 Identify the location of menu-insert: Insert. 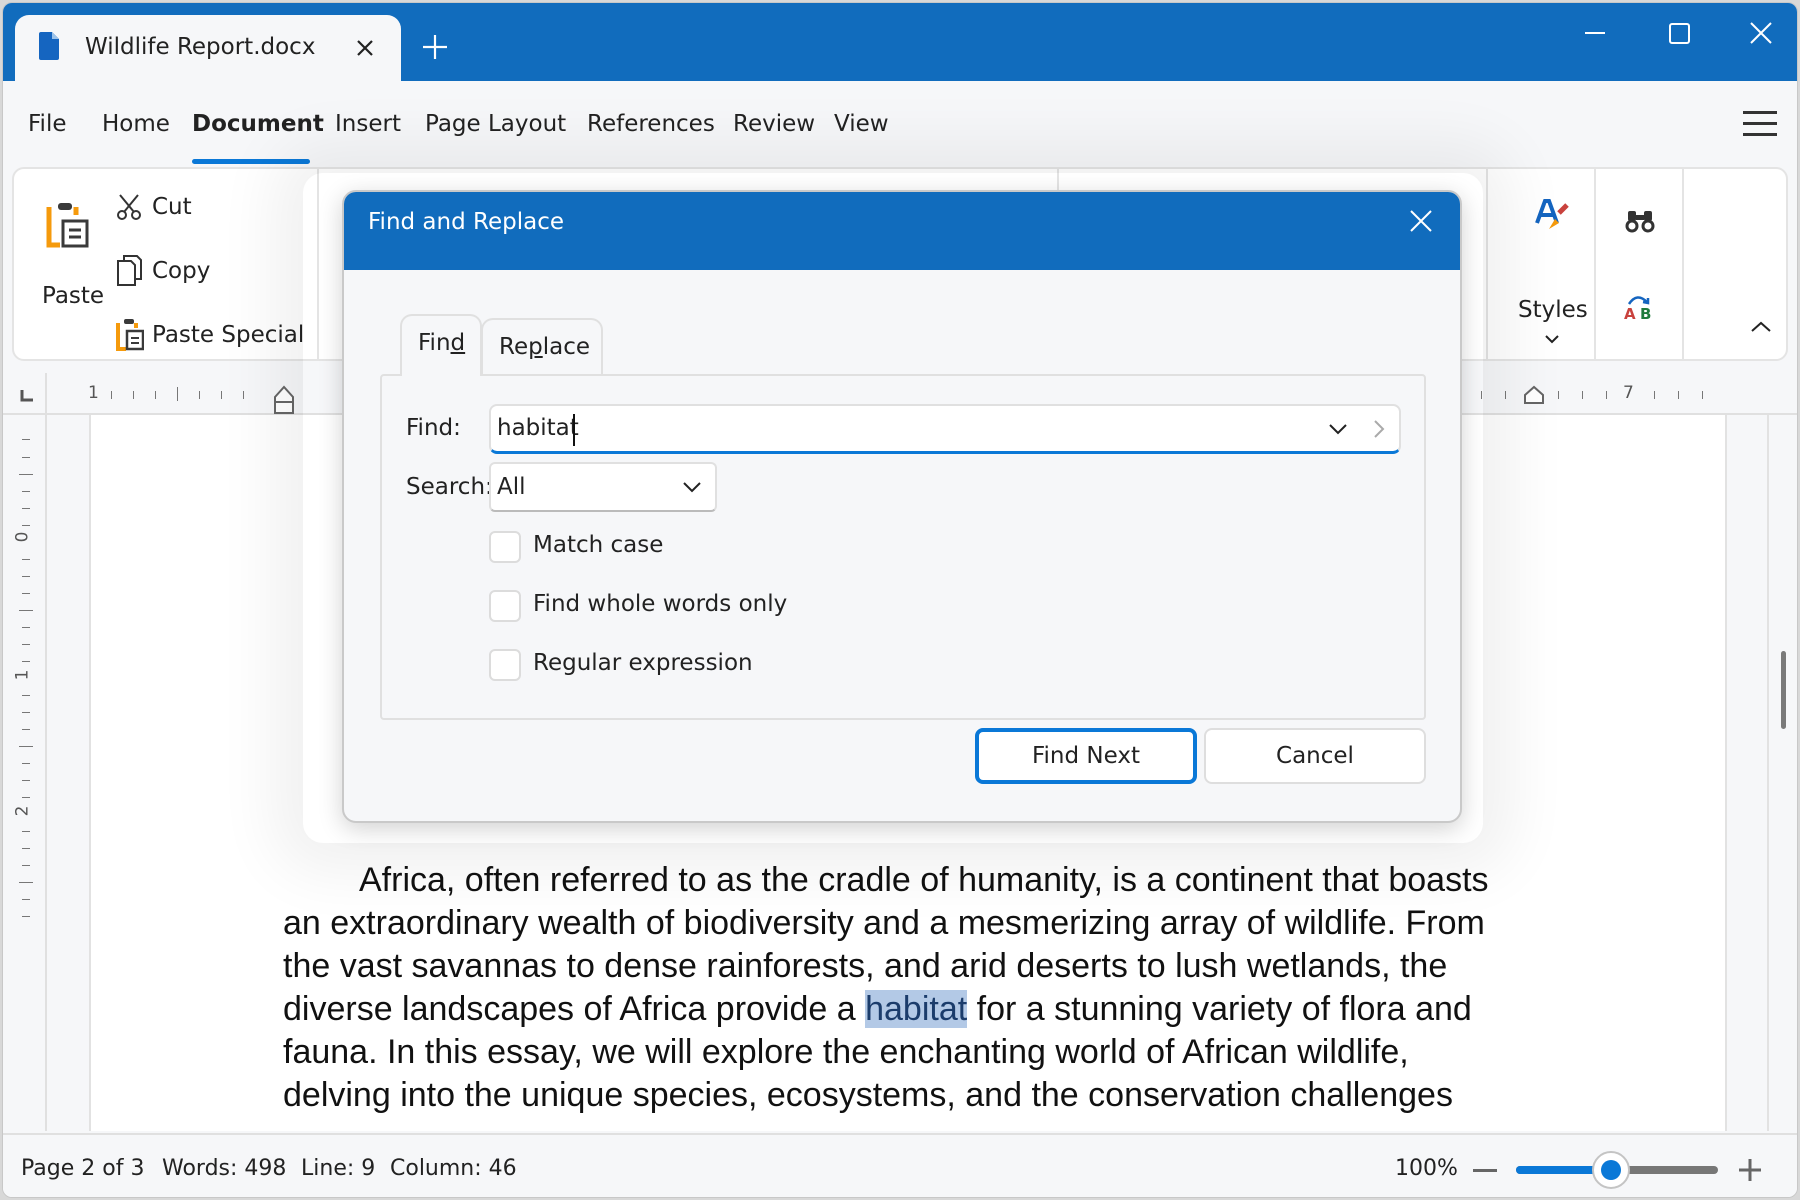
(368, 124).